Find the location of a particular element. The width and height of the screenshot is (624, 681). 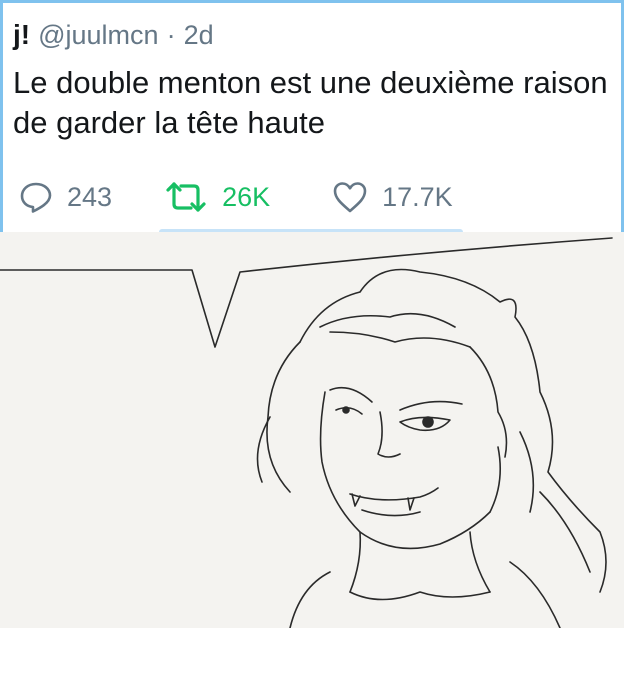

retweet-count: 26K is located at coordinates (246, 196).